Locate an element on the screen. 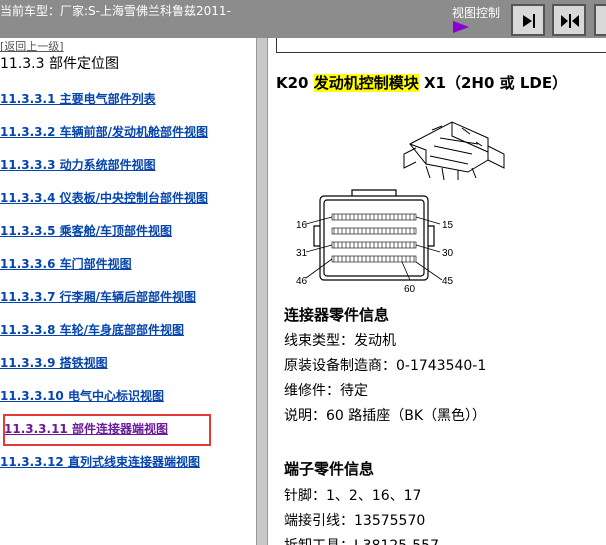 The width and height of the screenshot is (606, 545). nav-item-ground: 11.3.3.9 搭铁视图 is located at coordinates (54, 362).